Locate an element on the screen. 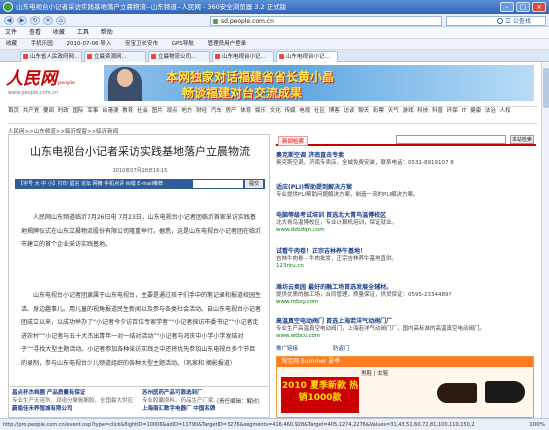 The height and width of the screenshot is (430, 549). favorite-link: 2010-07-06 导入 is located at coordinates (89, 44).